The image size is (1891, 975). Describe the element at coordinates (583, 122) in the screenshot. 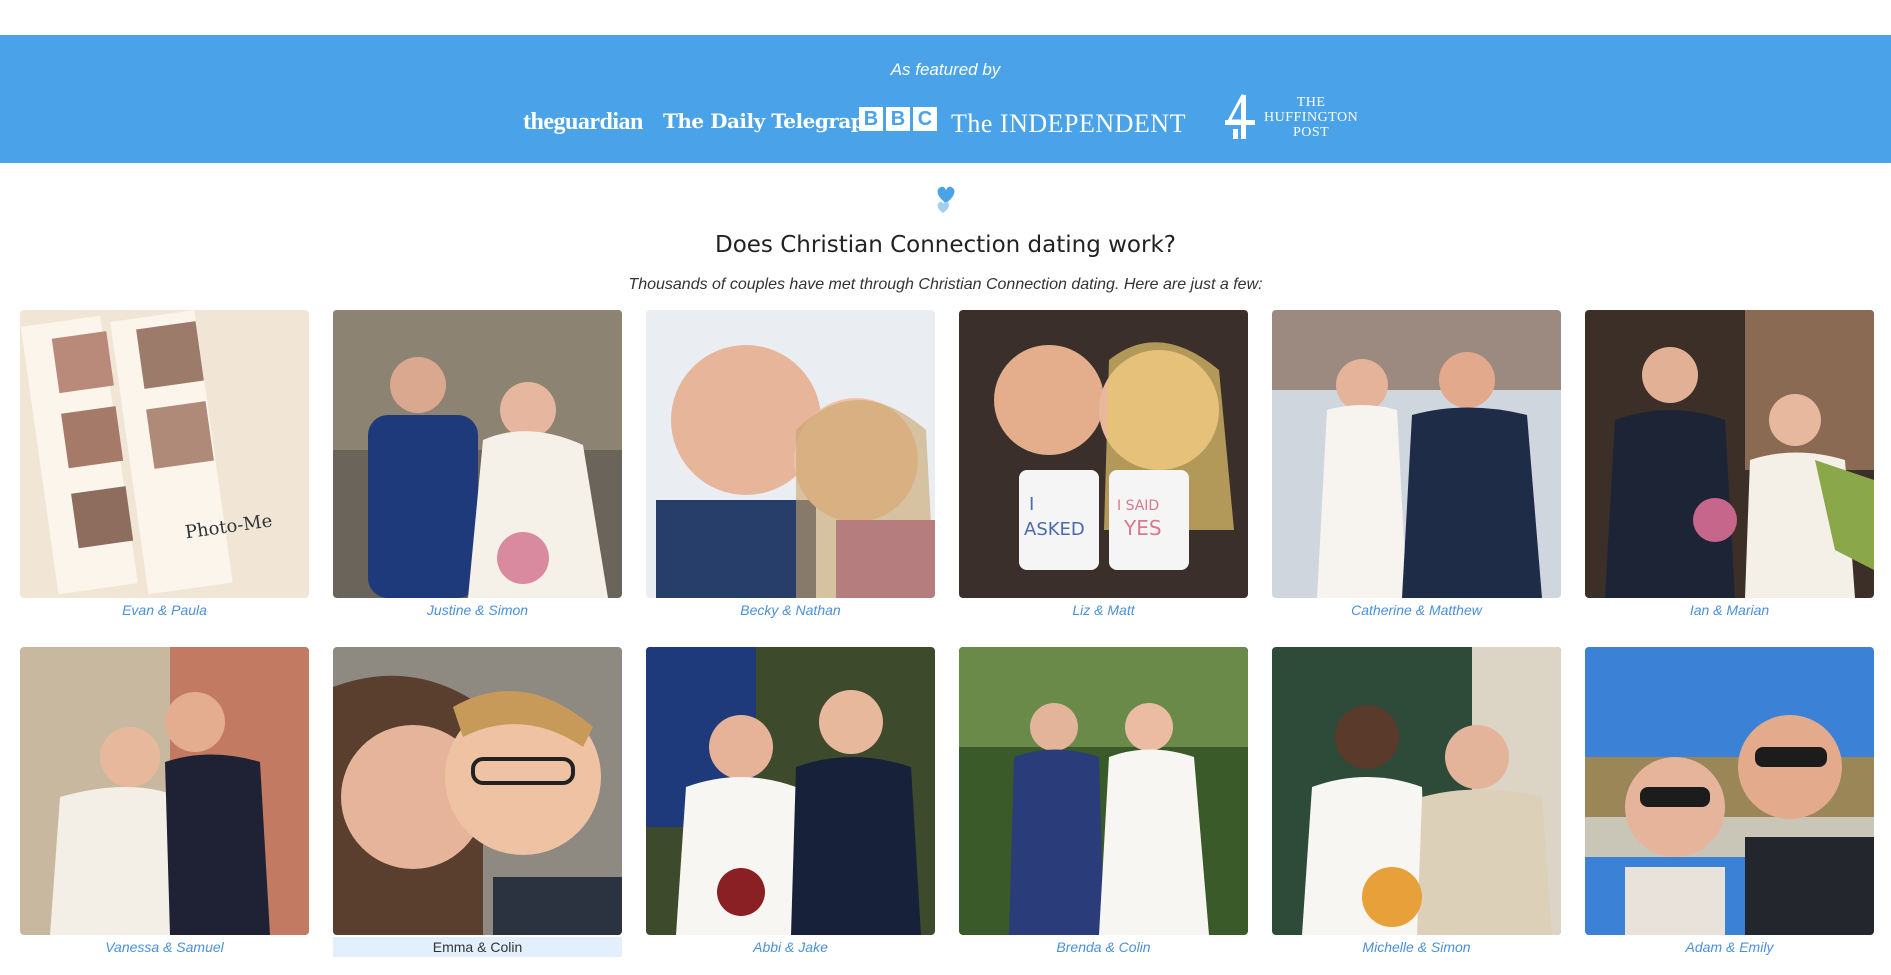

I see `guardian-logo: theguardian` at that location.